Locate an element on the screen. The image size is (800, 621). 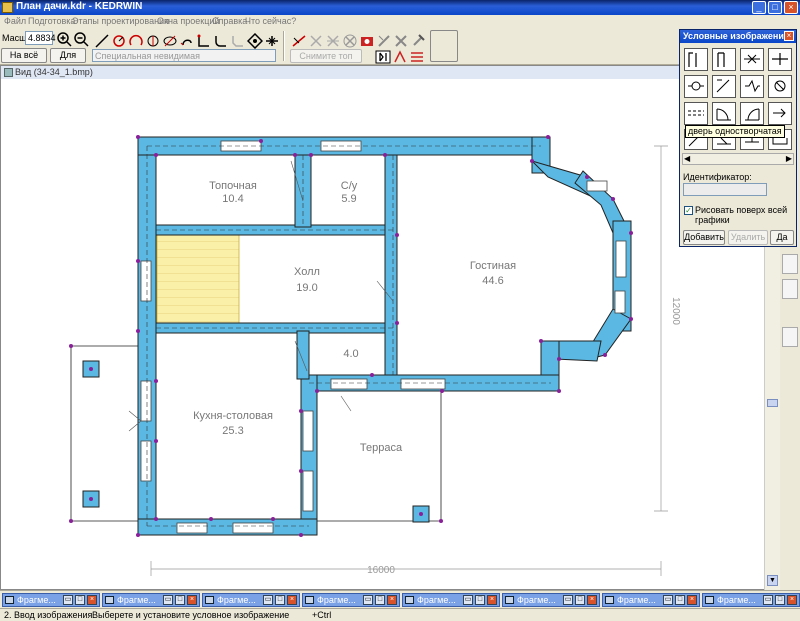
menu-help: Справка is located at coordinates (229, 21).